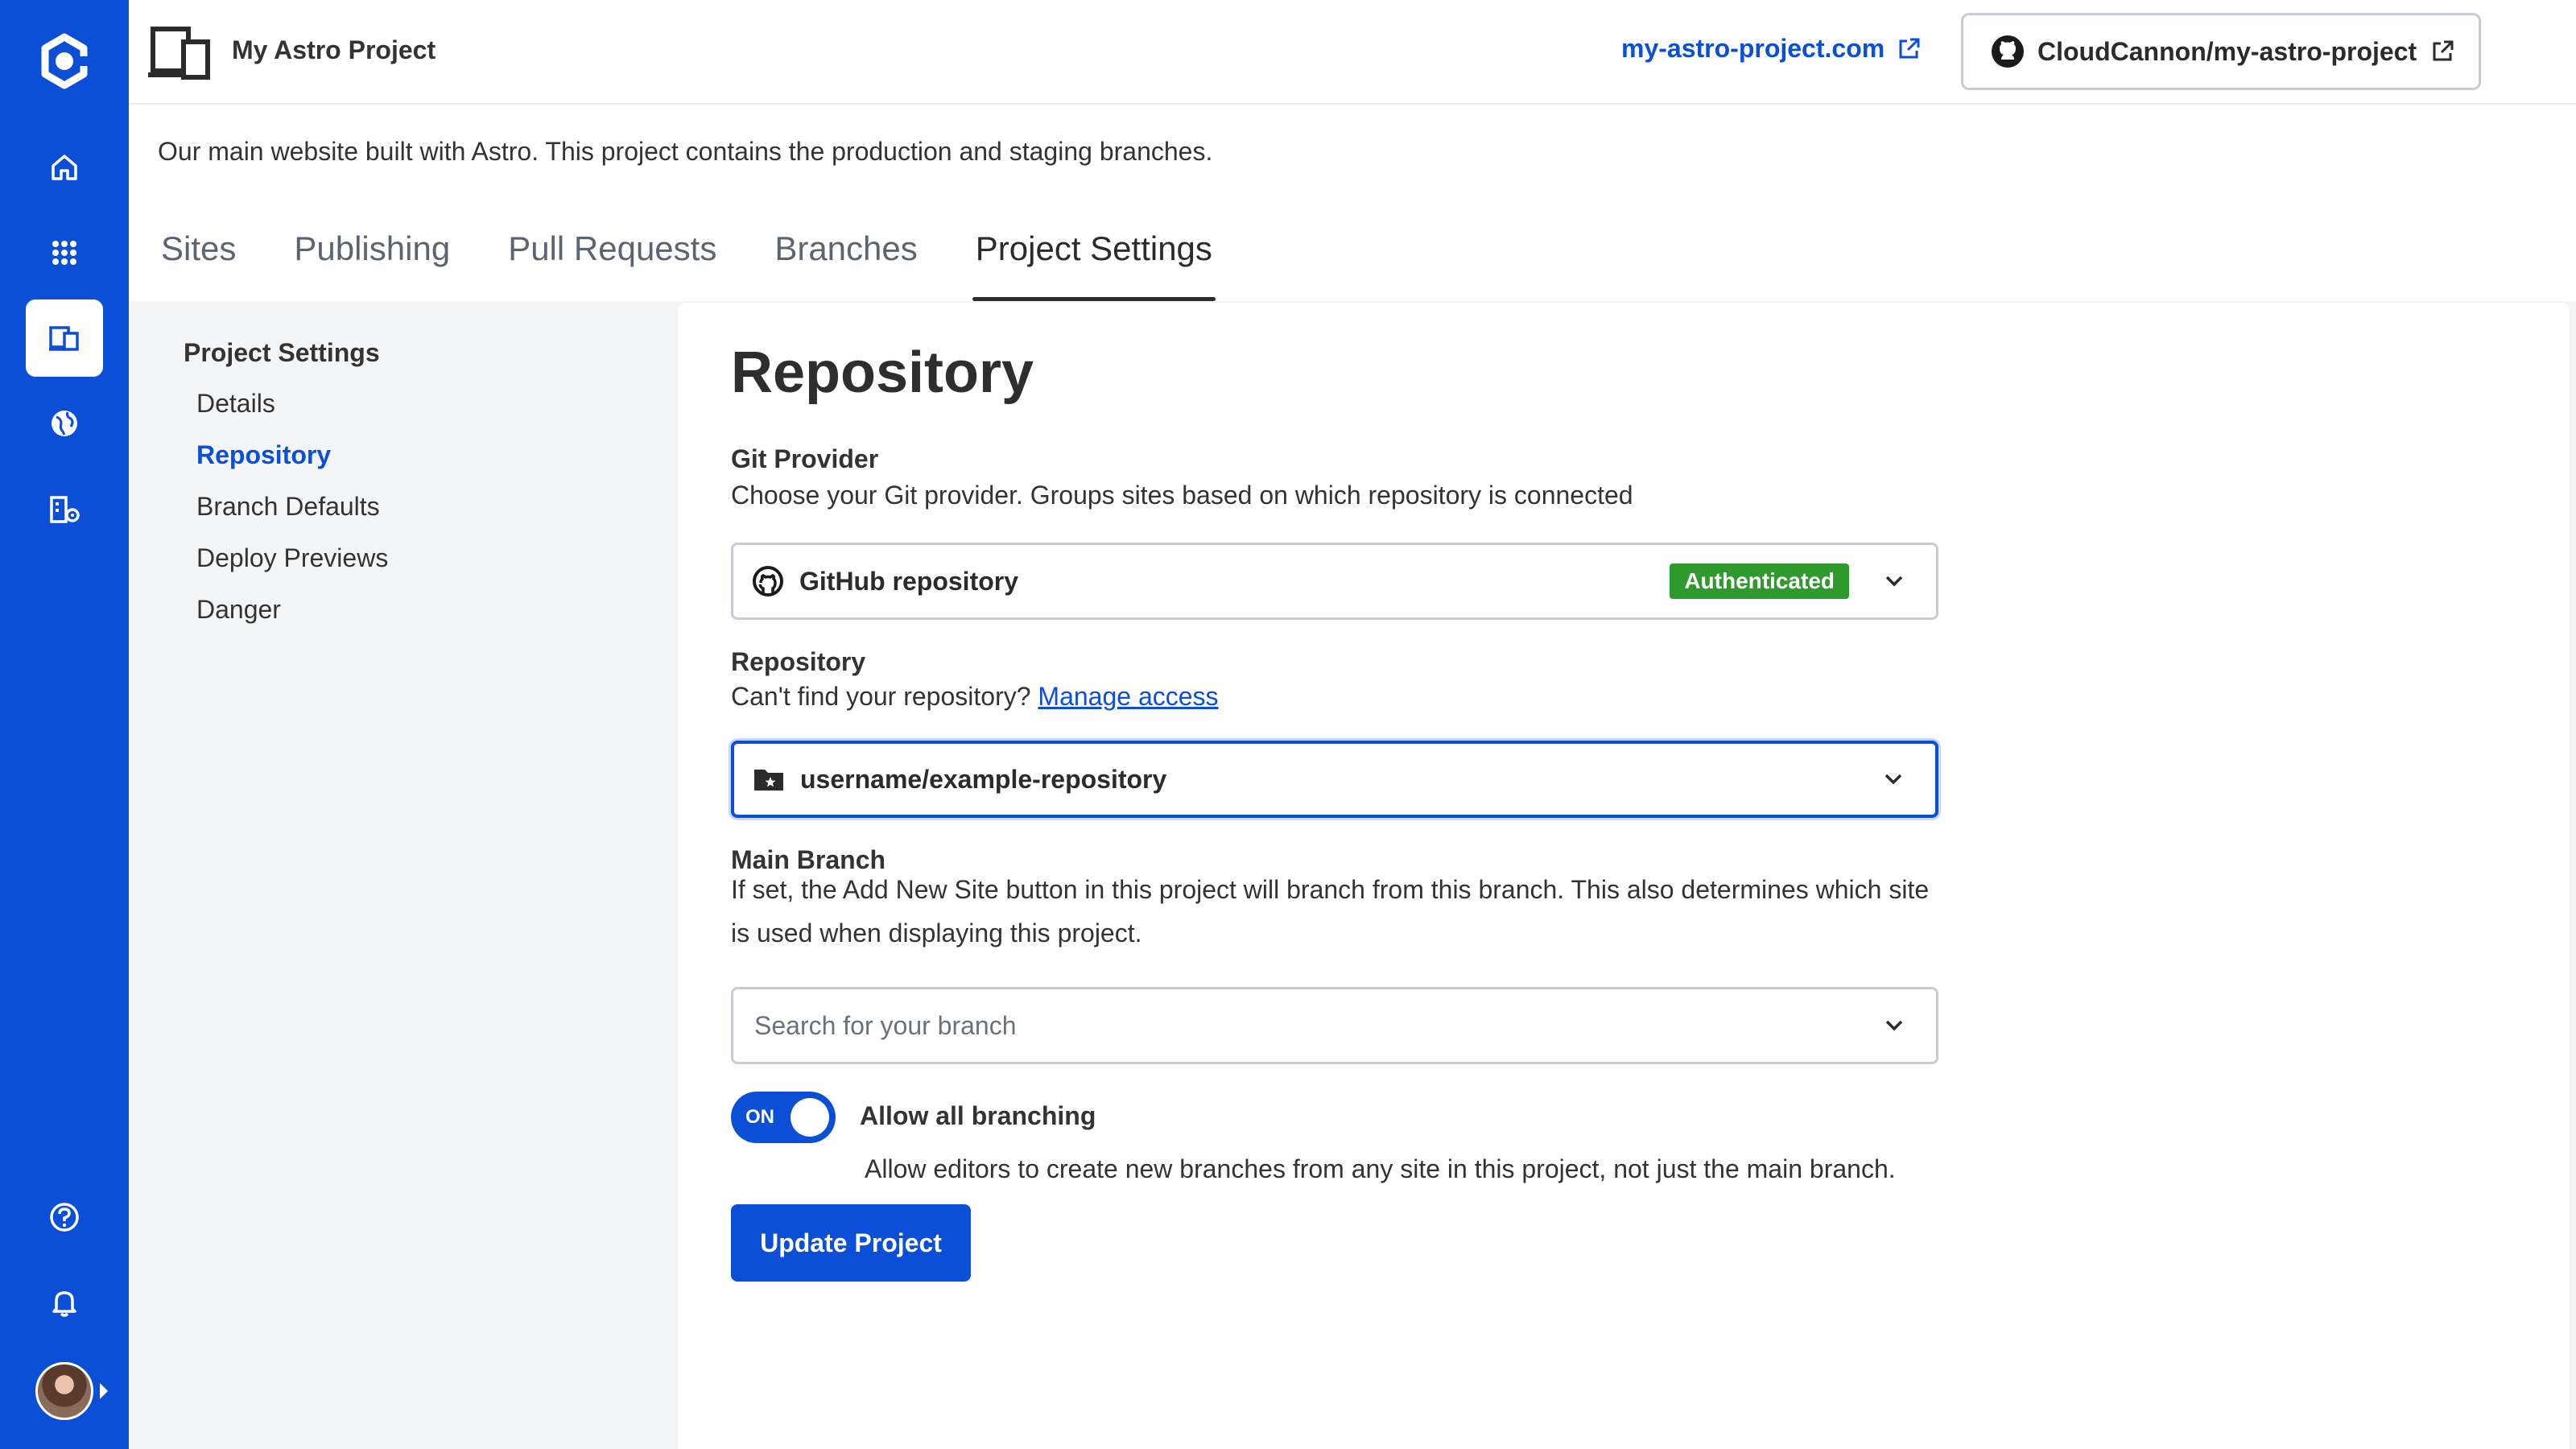  I want to click on site-link: my-astro-project.com, so click(1771, 49).